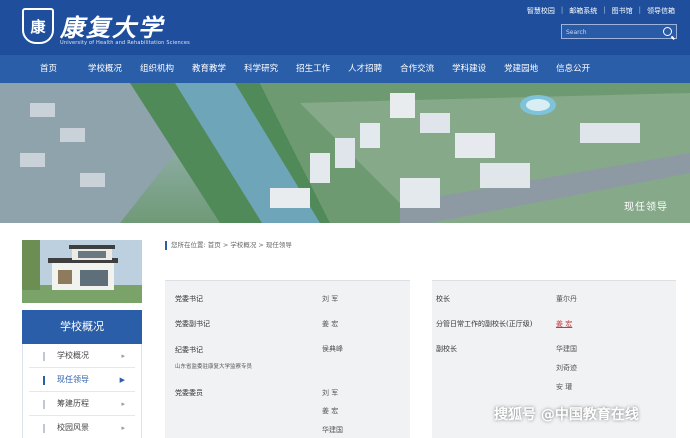 This screenshot has width=690, height=438. Describe the element at coordinates (73, 355) in the screenshot. I see `sidebar-item-label: 学校概况` at that location.